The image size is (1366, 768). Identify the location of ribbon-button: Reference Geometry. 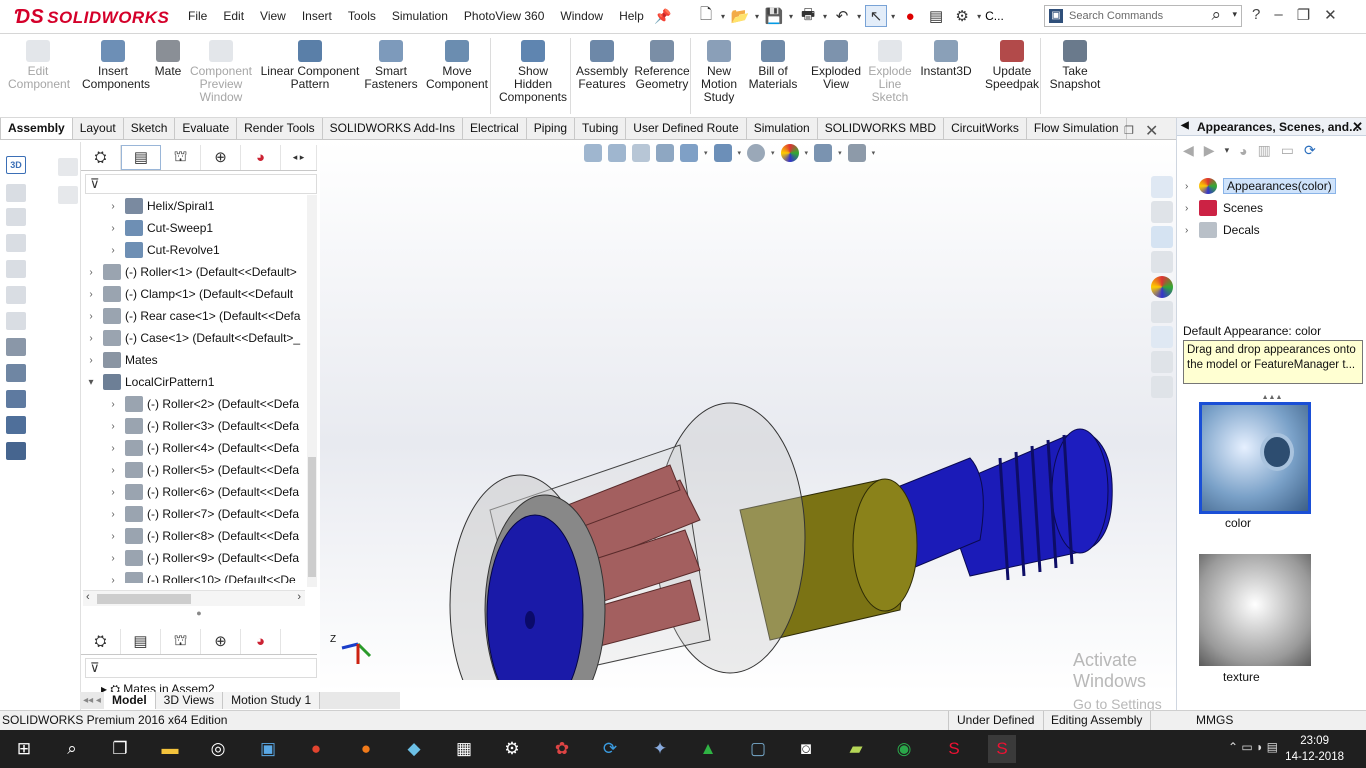
(662, 65).